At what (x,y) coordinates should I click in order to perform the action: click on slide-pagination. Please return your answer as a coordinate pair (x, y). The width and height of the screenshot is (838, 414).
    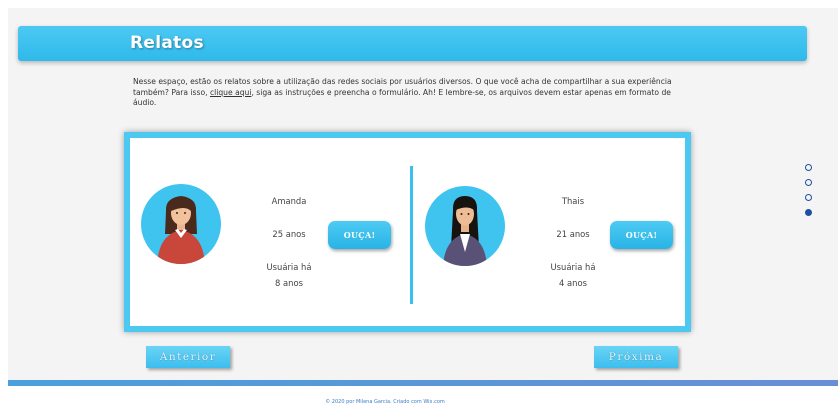
    Looking at the image, I should click on (809, 194).